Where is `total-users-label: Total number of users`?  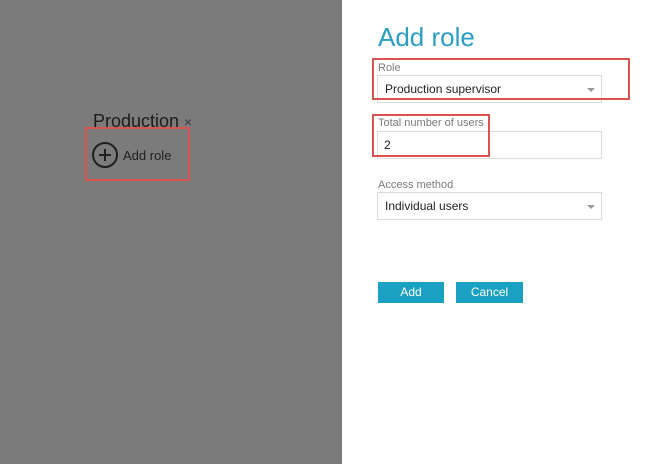 total-users-label: Total number of users is located at coordinates (431, 123).